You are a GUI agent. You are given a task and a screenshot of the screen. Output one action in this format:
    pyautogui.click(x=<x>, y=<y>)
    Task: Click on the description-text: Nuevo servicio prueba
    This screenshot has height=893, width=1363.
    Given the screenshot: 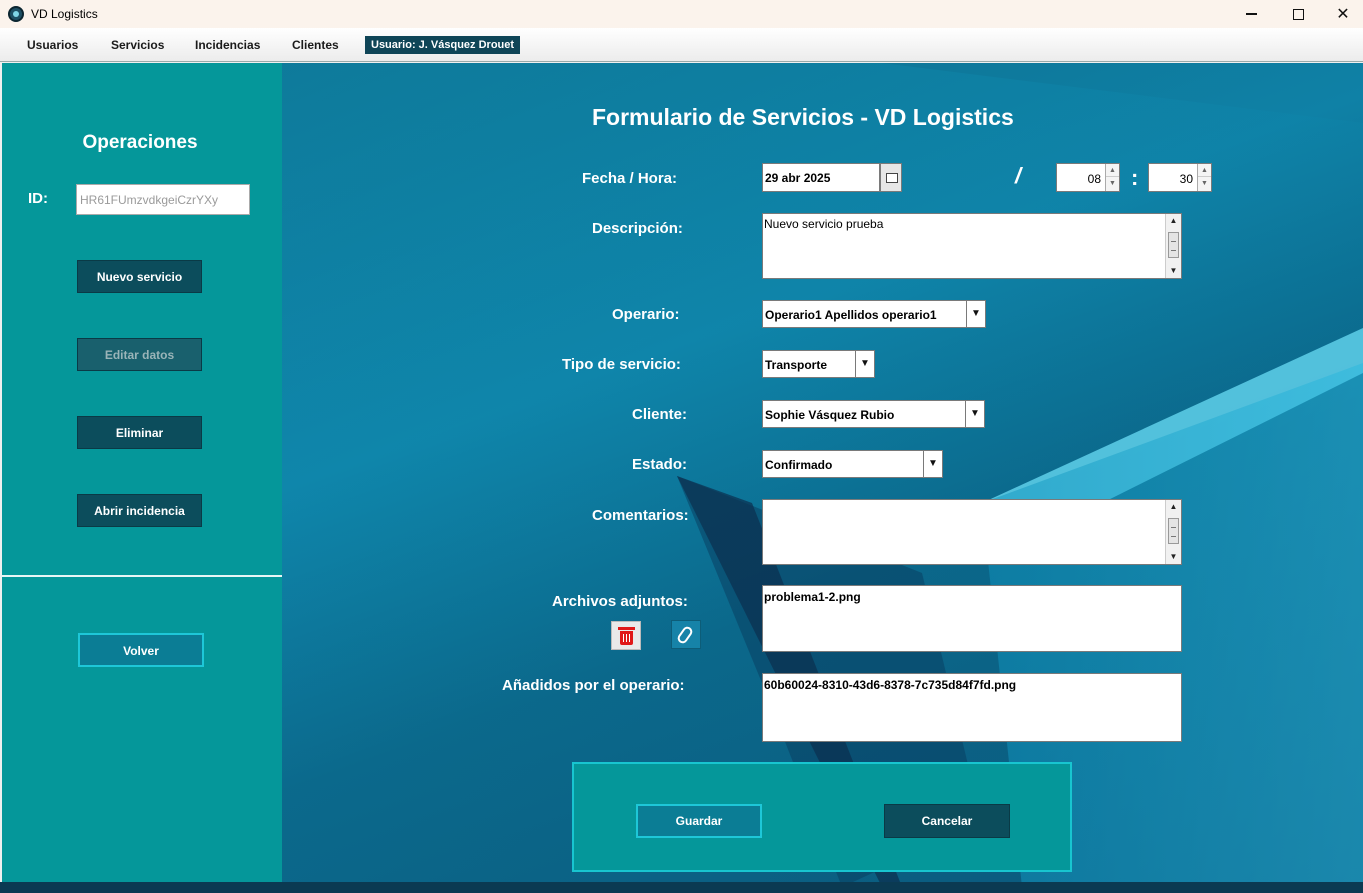 What is the action you would take?
    pyautogui.click(x=824, y=224)
    